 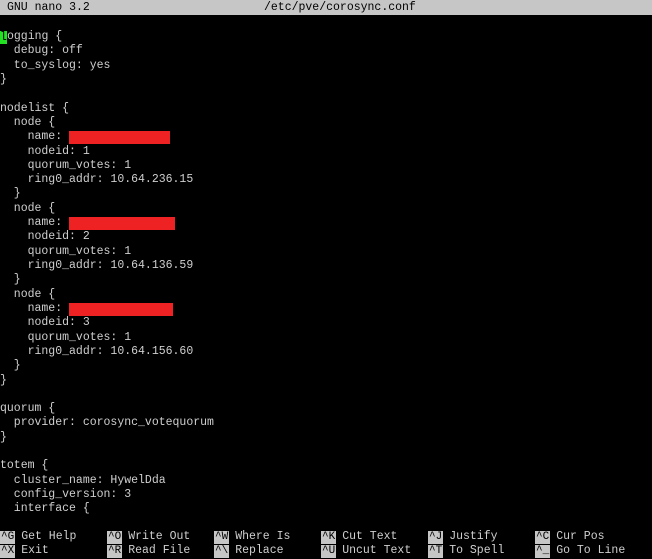 I want to click on line-text: nodelist {, so click(x=35, y=108).